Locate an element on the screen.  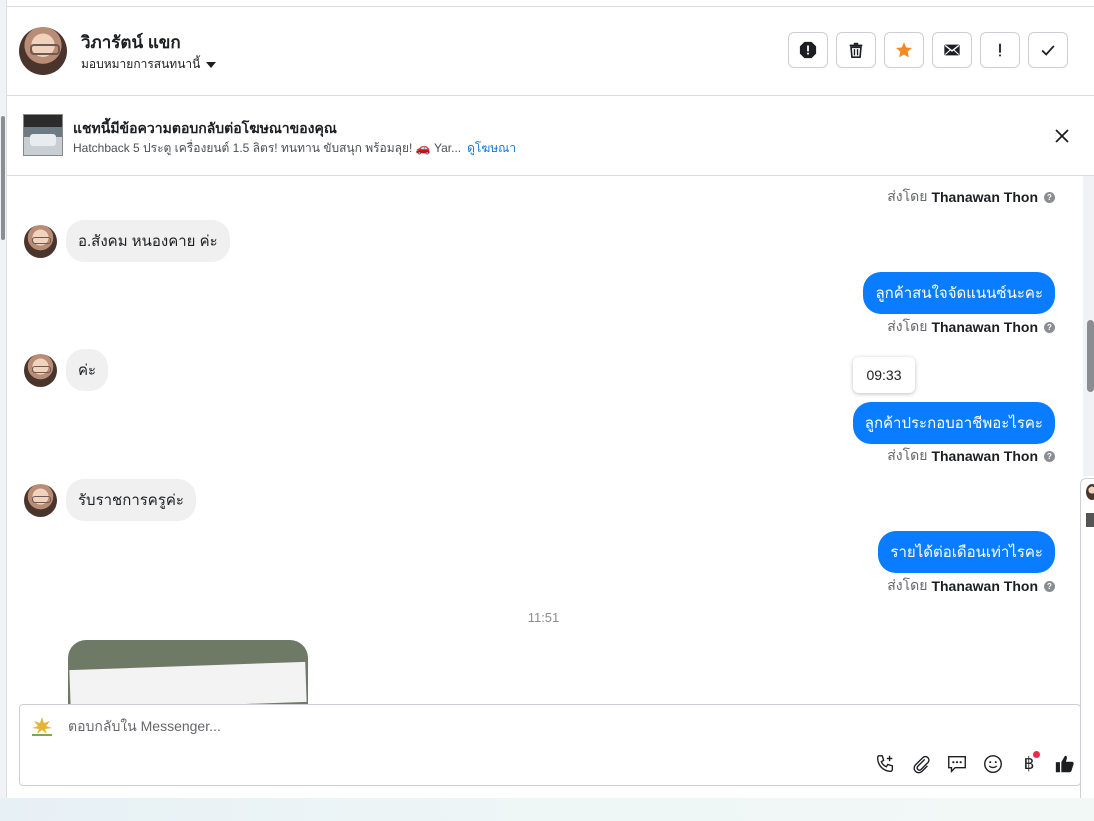
reply-input is located at coordinates (468, 726).